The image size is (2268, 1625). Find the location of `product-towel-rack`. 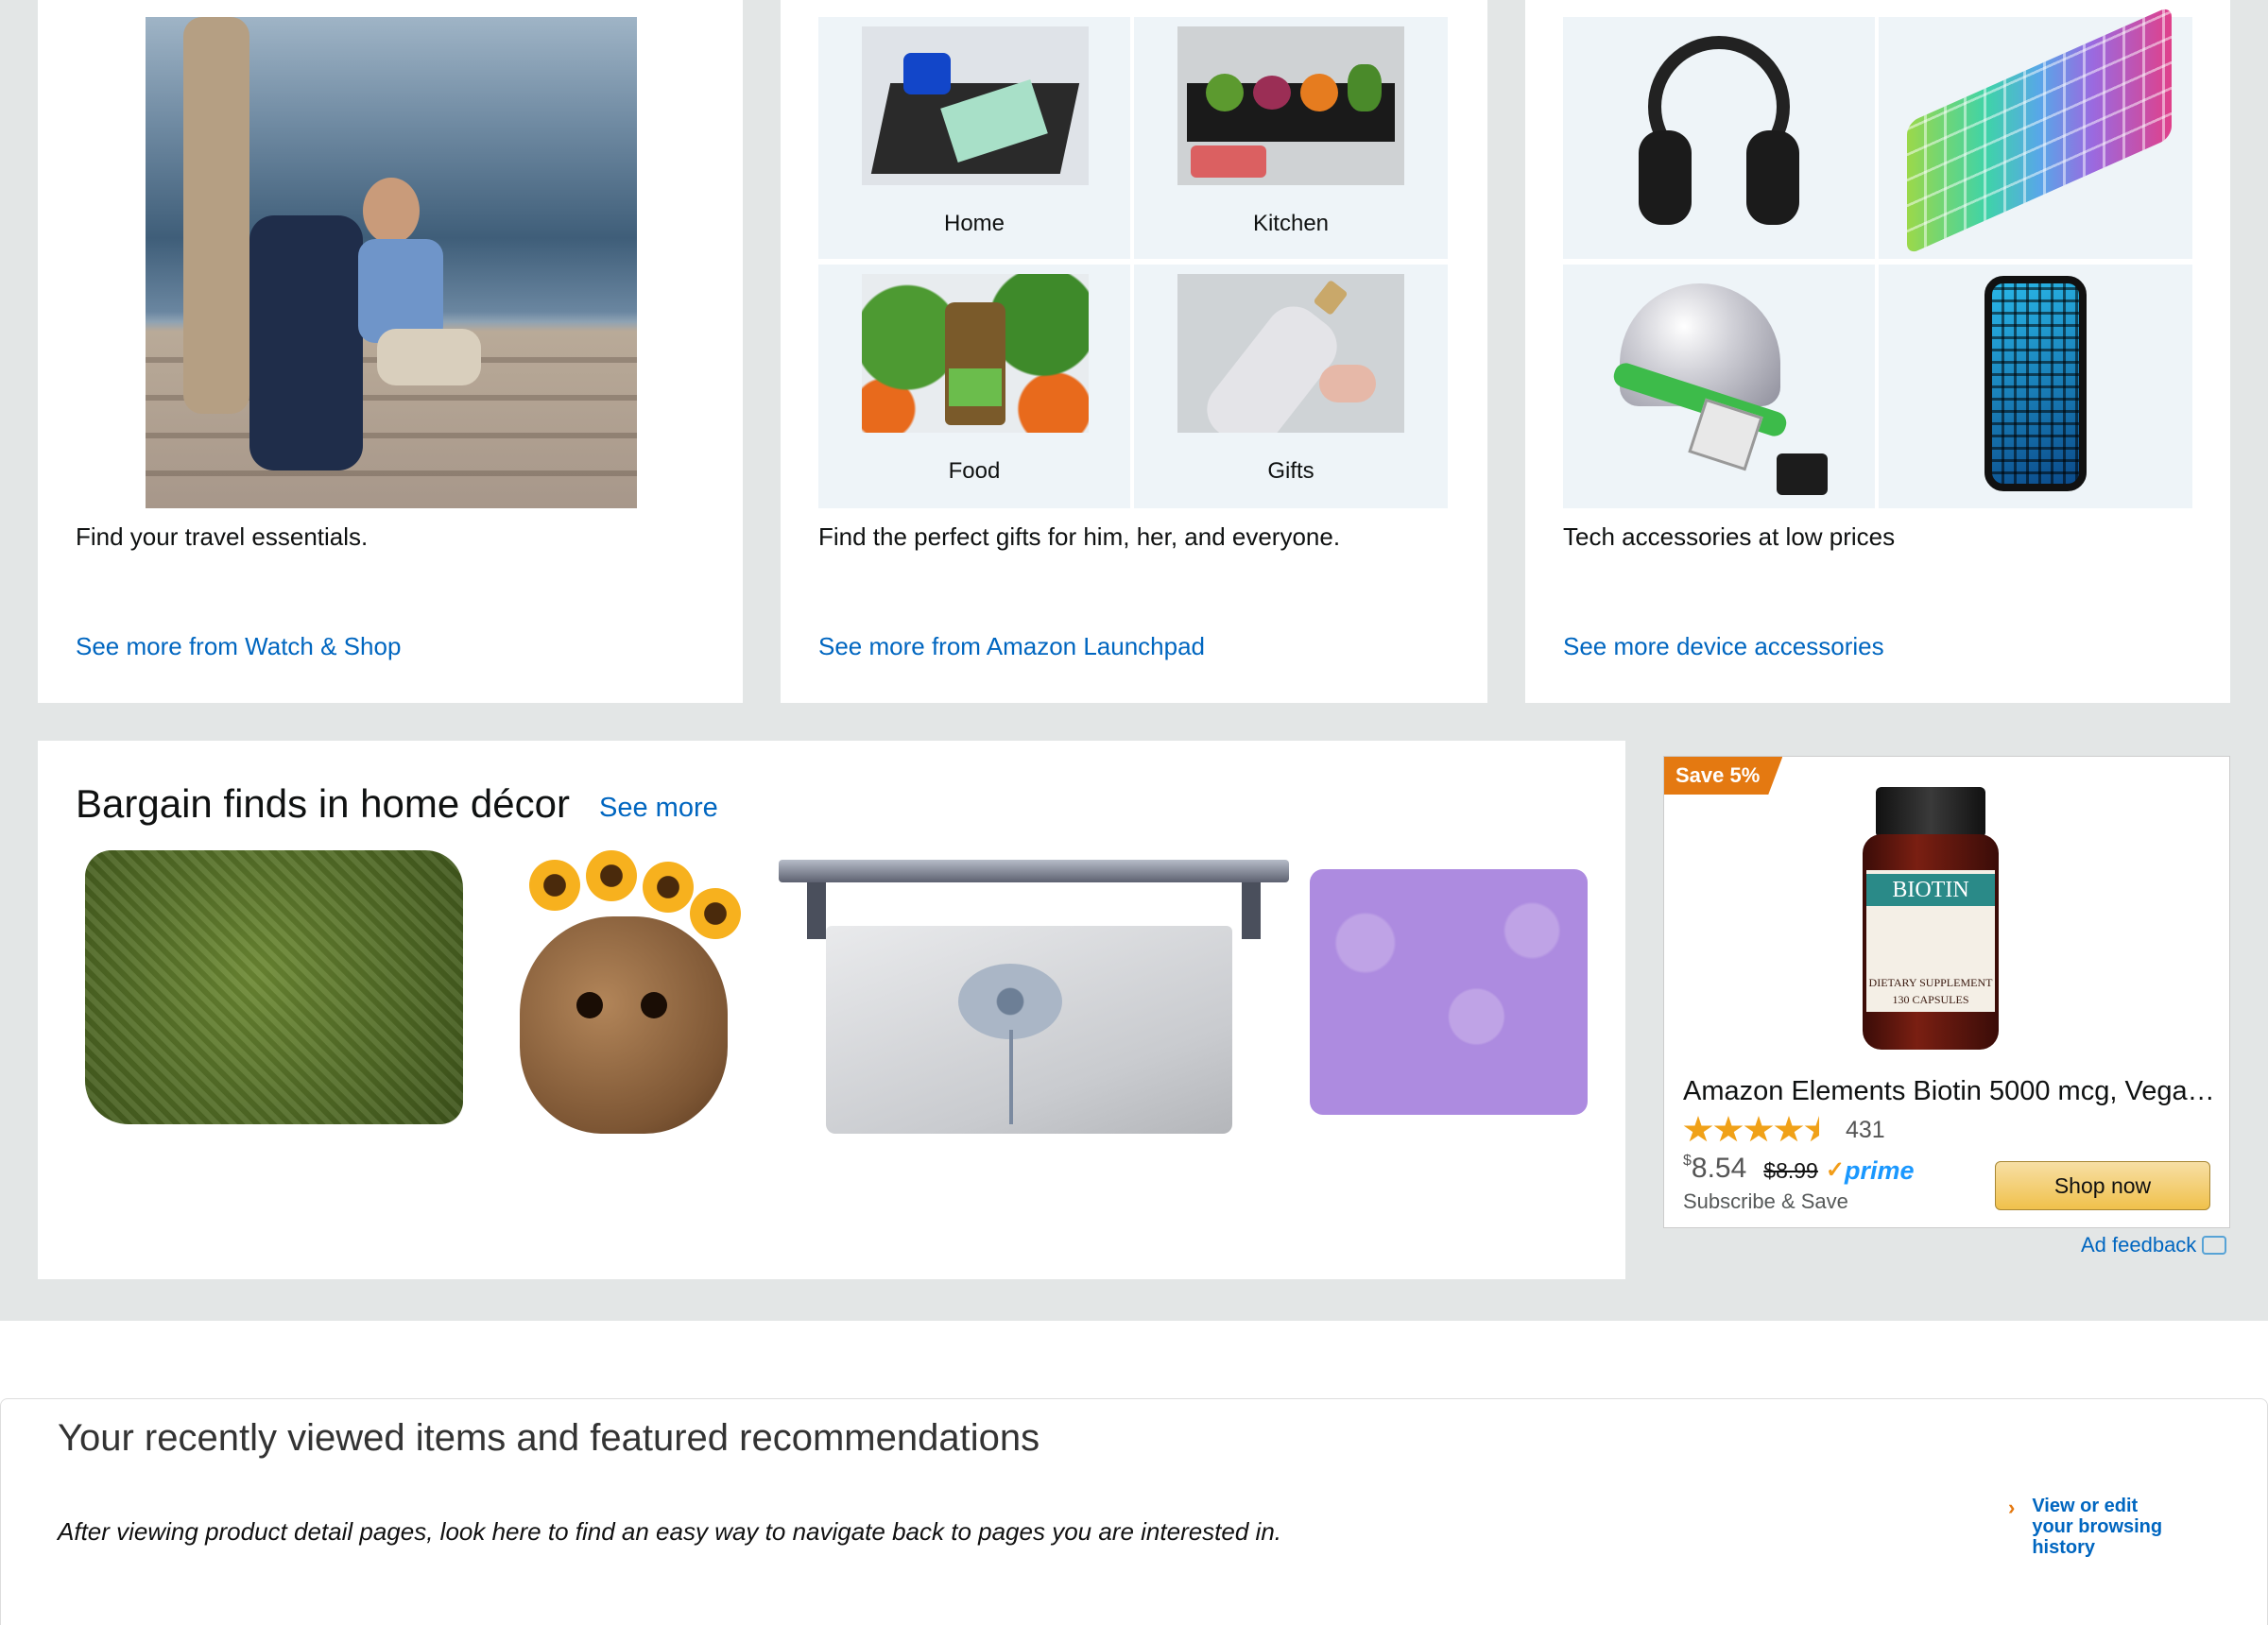

product-towel-rack is located at coordinates (1034, 992).